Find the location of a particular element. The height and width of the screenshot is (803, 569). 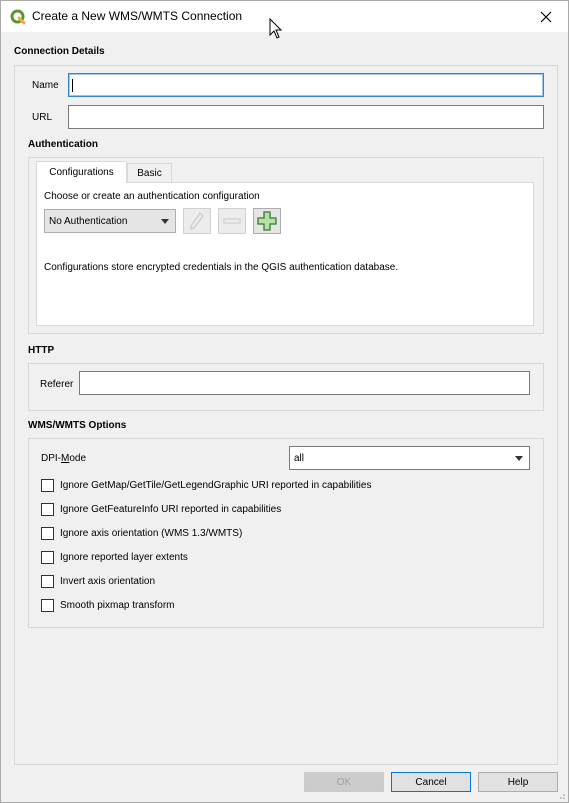

cancel-button-label: Cancel is located at coordinates (431, 782).